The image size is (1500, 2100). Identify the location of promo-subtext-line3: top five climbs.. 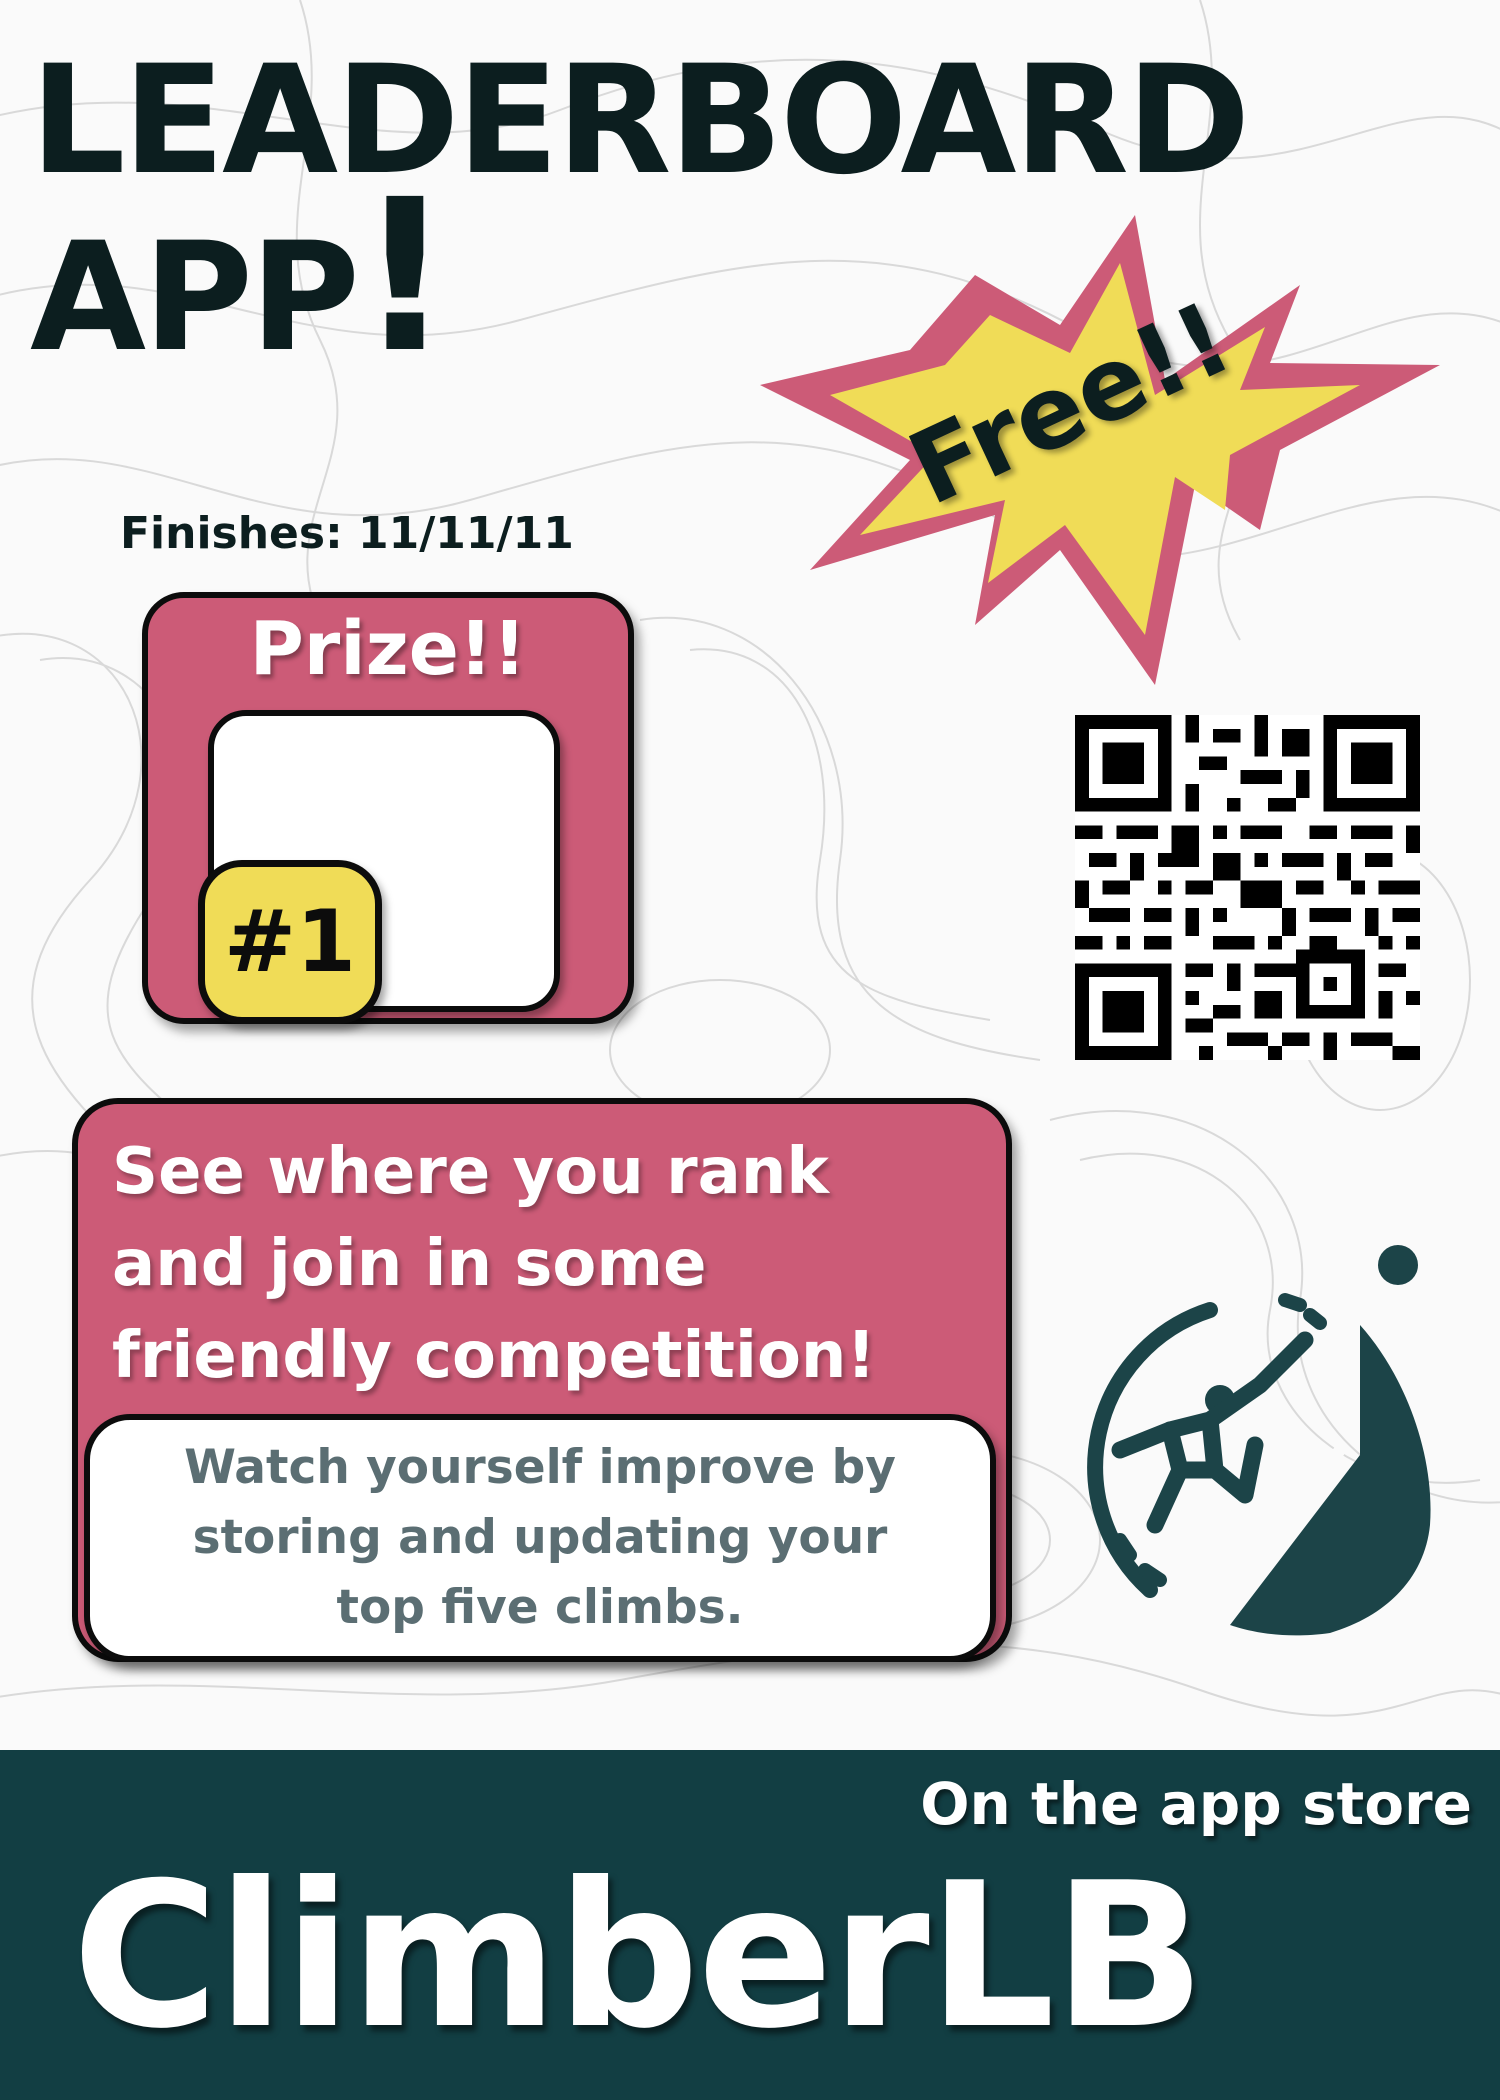
(540, 1607).